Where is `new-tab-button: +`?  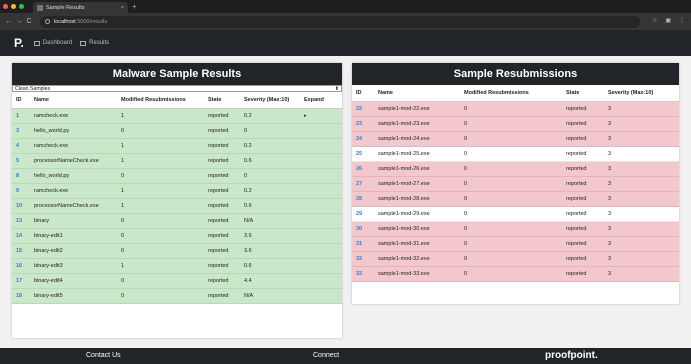
new-tab-button: + is located at coordinates (134, 7).